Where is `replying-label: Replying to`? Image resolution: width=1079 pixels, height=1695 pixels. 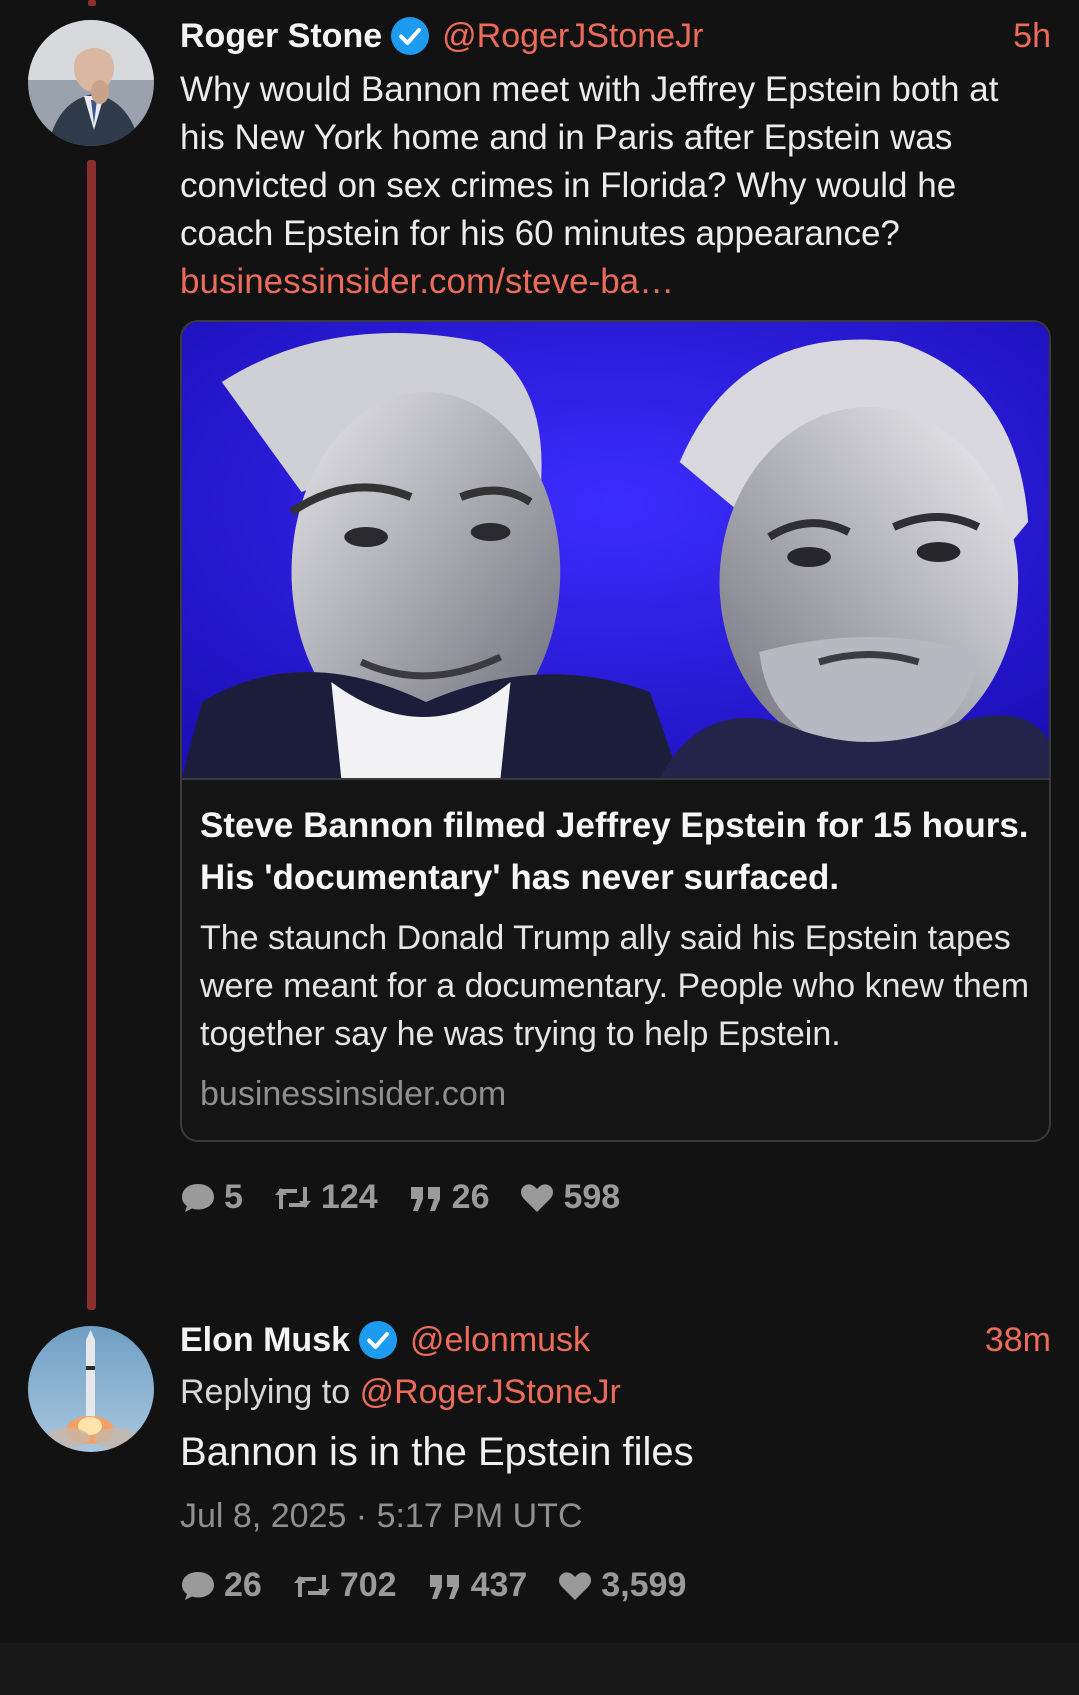
replying-label: Replying to is located at coordinates (265, 1392).